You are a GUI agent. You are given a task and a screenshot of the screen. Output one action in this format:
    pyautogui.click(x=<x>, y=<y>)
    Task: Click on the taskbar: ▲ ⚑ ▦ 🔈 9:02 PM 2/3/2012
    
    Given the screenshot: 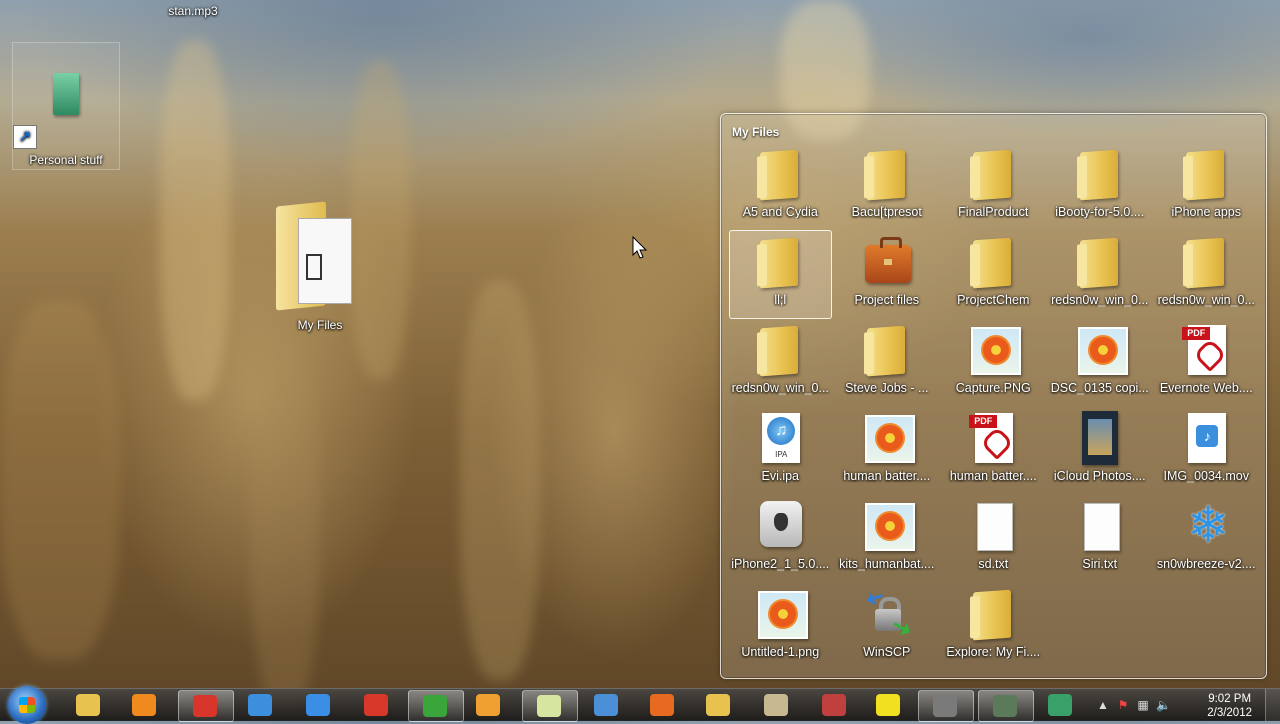 What is the action you would take?
    pyautogui.click(x=640, y=705)
    